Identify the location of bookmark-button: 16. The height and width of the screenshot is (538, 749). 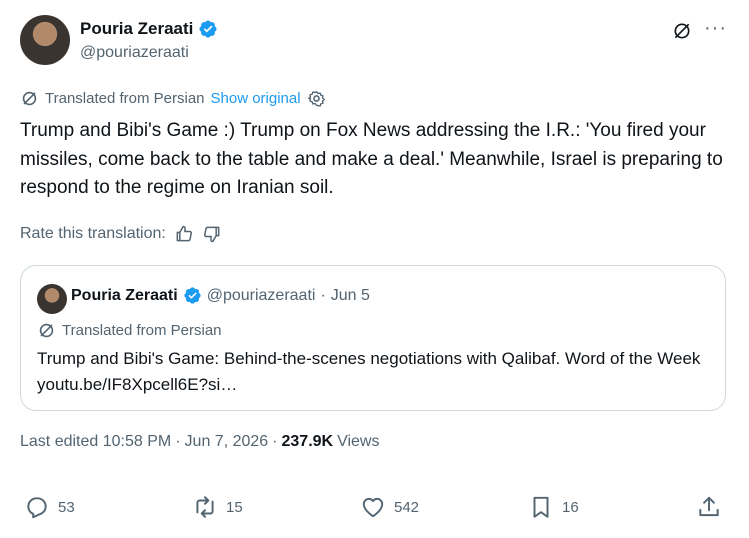
(553, 507).